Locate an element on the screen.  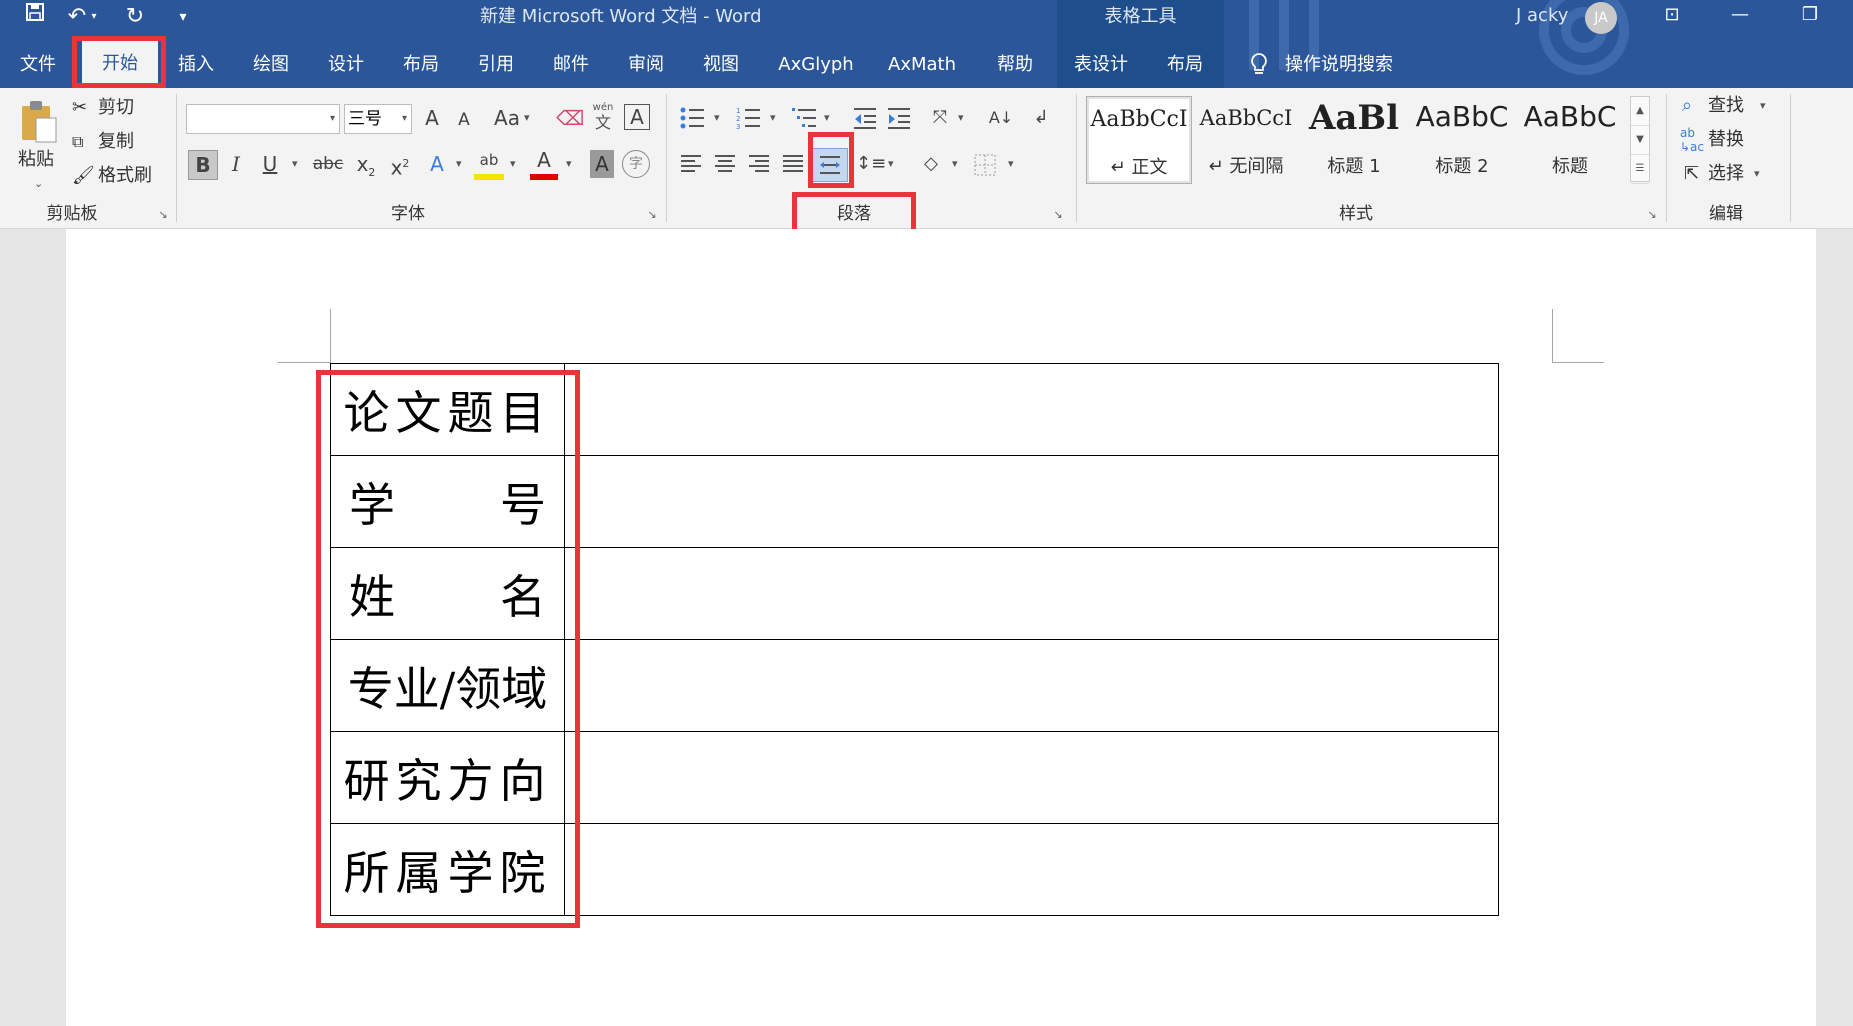
tab-file: 文件 is located at coordinates (38, 65).